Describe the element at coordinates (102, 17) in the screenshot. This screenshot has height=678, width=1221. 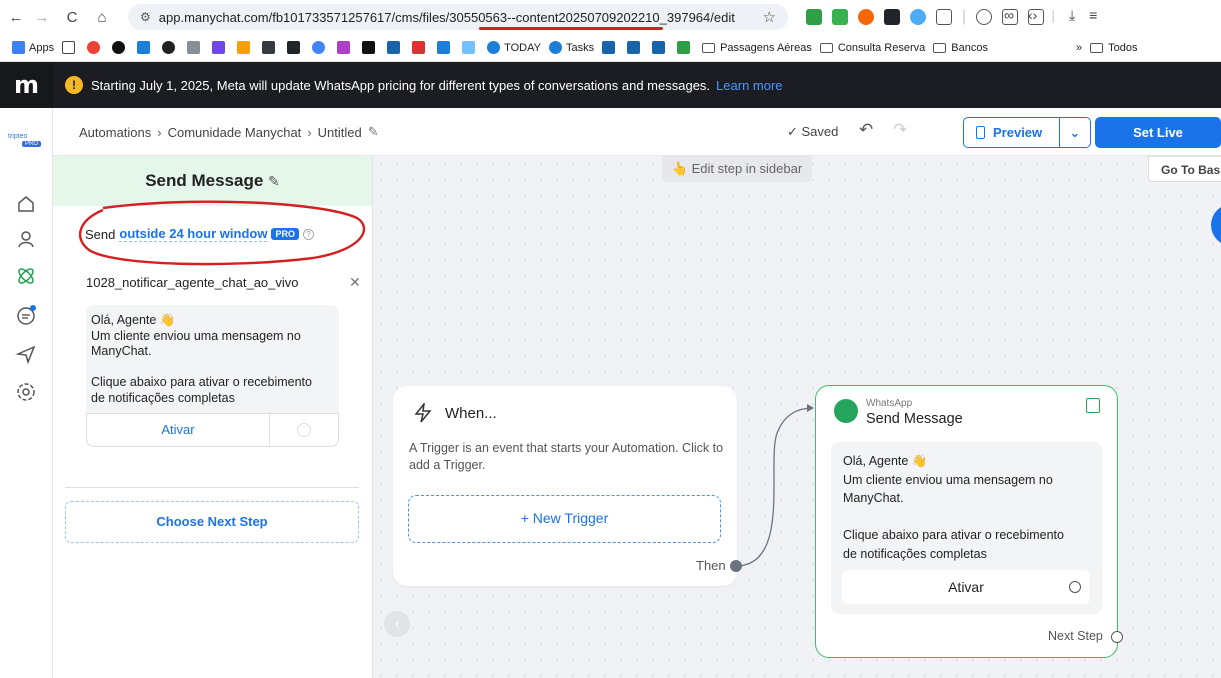
I see `home-icon: ⌂` at that location.